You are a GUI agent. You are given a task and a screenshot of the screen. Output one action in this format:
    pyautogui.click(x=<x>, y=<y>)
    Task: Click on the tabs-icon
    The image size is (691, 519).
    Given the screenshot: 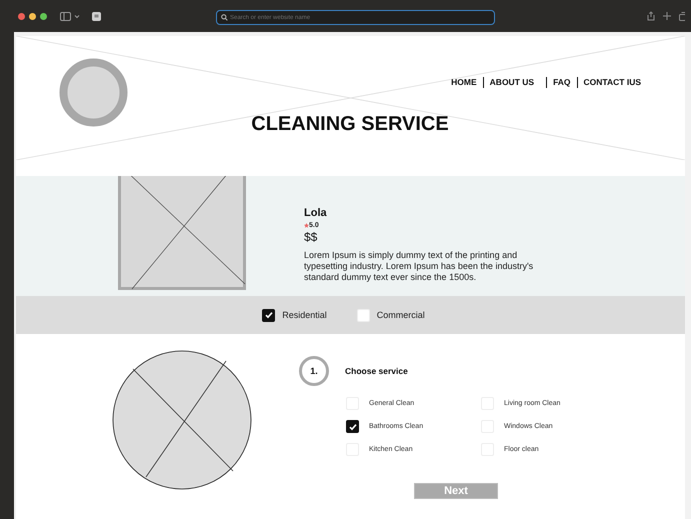 What is the action you would take?
    pyautogui.click(x=682, y=16)
    